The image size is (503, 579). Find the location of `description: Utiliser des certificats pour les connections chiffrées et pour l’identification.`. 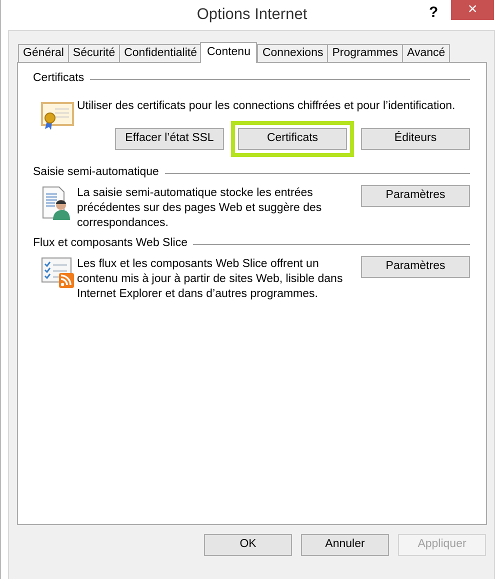

description: Utiliser des certificats pour les connections chiffrées et pour l’identification. is located at coordinates (266, 106).